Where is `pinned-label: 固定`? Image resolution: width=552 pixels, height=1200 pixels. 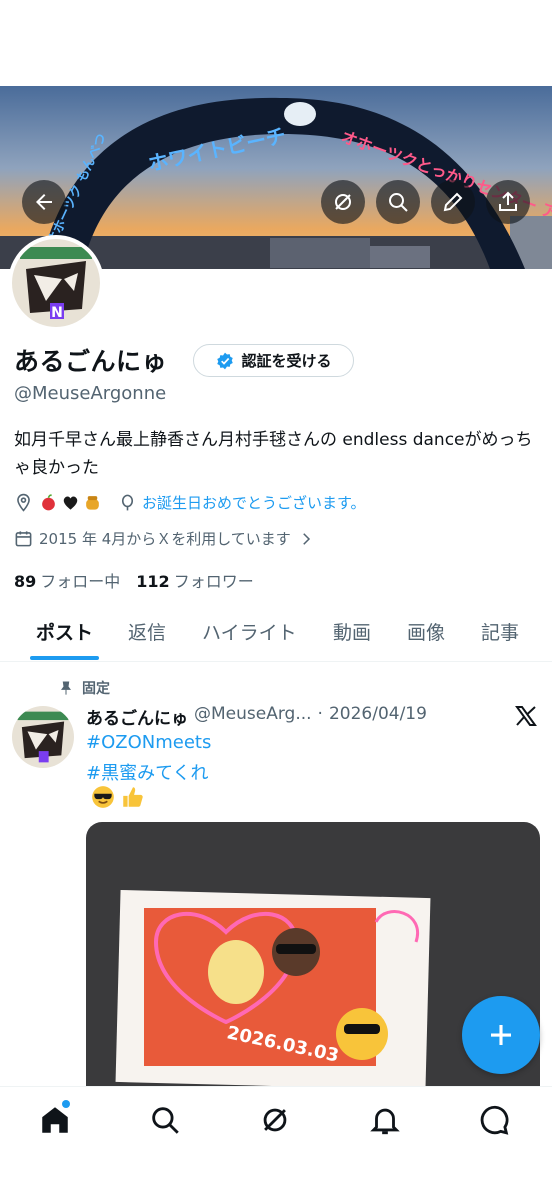 pinned-label: 固定 is located at coordinates (84, 688).